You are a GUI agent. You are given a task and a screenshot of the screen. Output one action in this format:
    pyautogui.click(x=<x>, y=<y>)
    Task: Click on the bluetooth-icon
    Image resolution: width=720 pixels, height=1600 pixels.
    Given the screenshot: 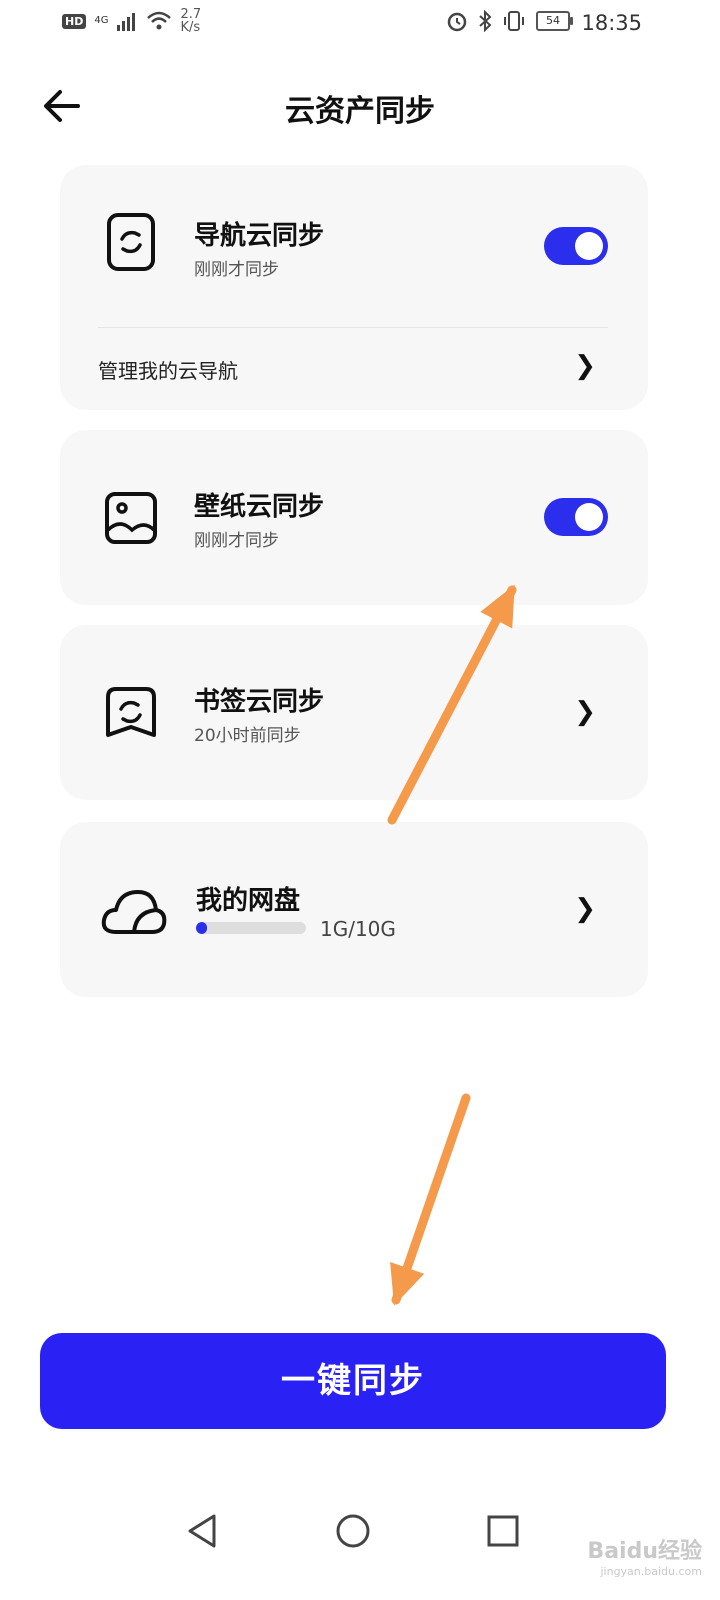 What is the action you would take?
    pyautogui.click(x=485, y=21)
    